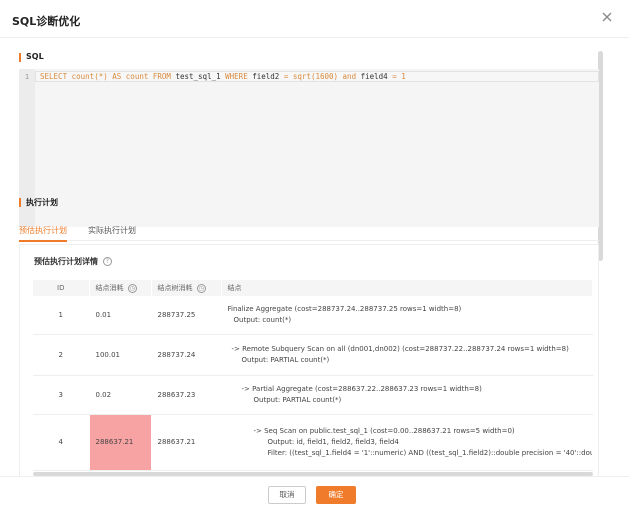 Image resolution: width=629 pixels, height=512 pixels. What do you see at coordinates (112, 232) in the screenshot?
I see `tab-actual-plan: 实际执行计划` at bounding box center [112, 232].